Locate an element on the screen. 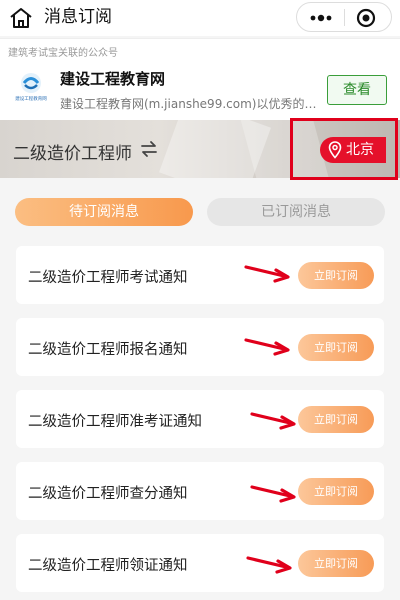  tab-subscribed: 已订阅消息 is located at coordinates (296, 212).